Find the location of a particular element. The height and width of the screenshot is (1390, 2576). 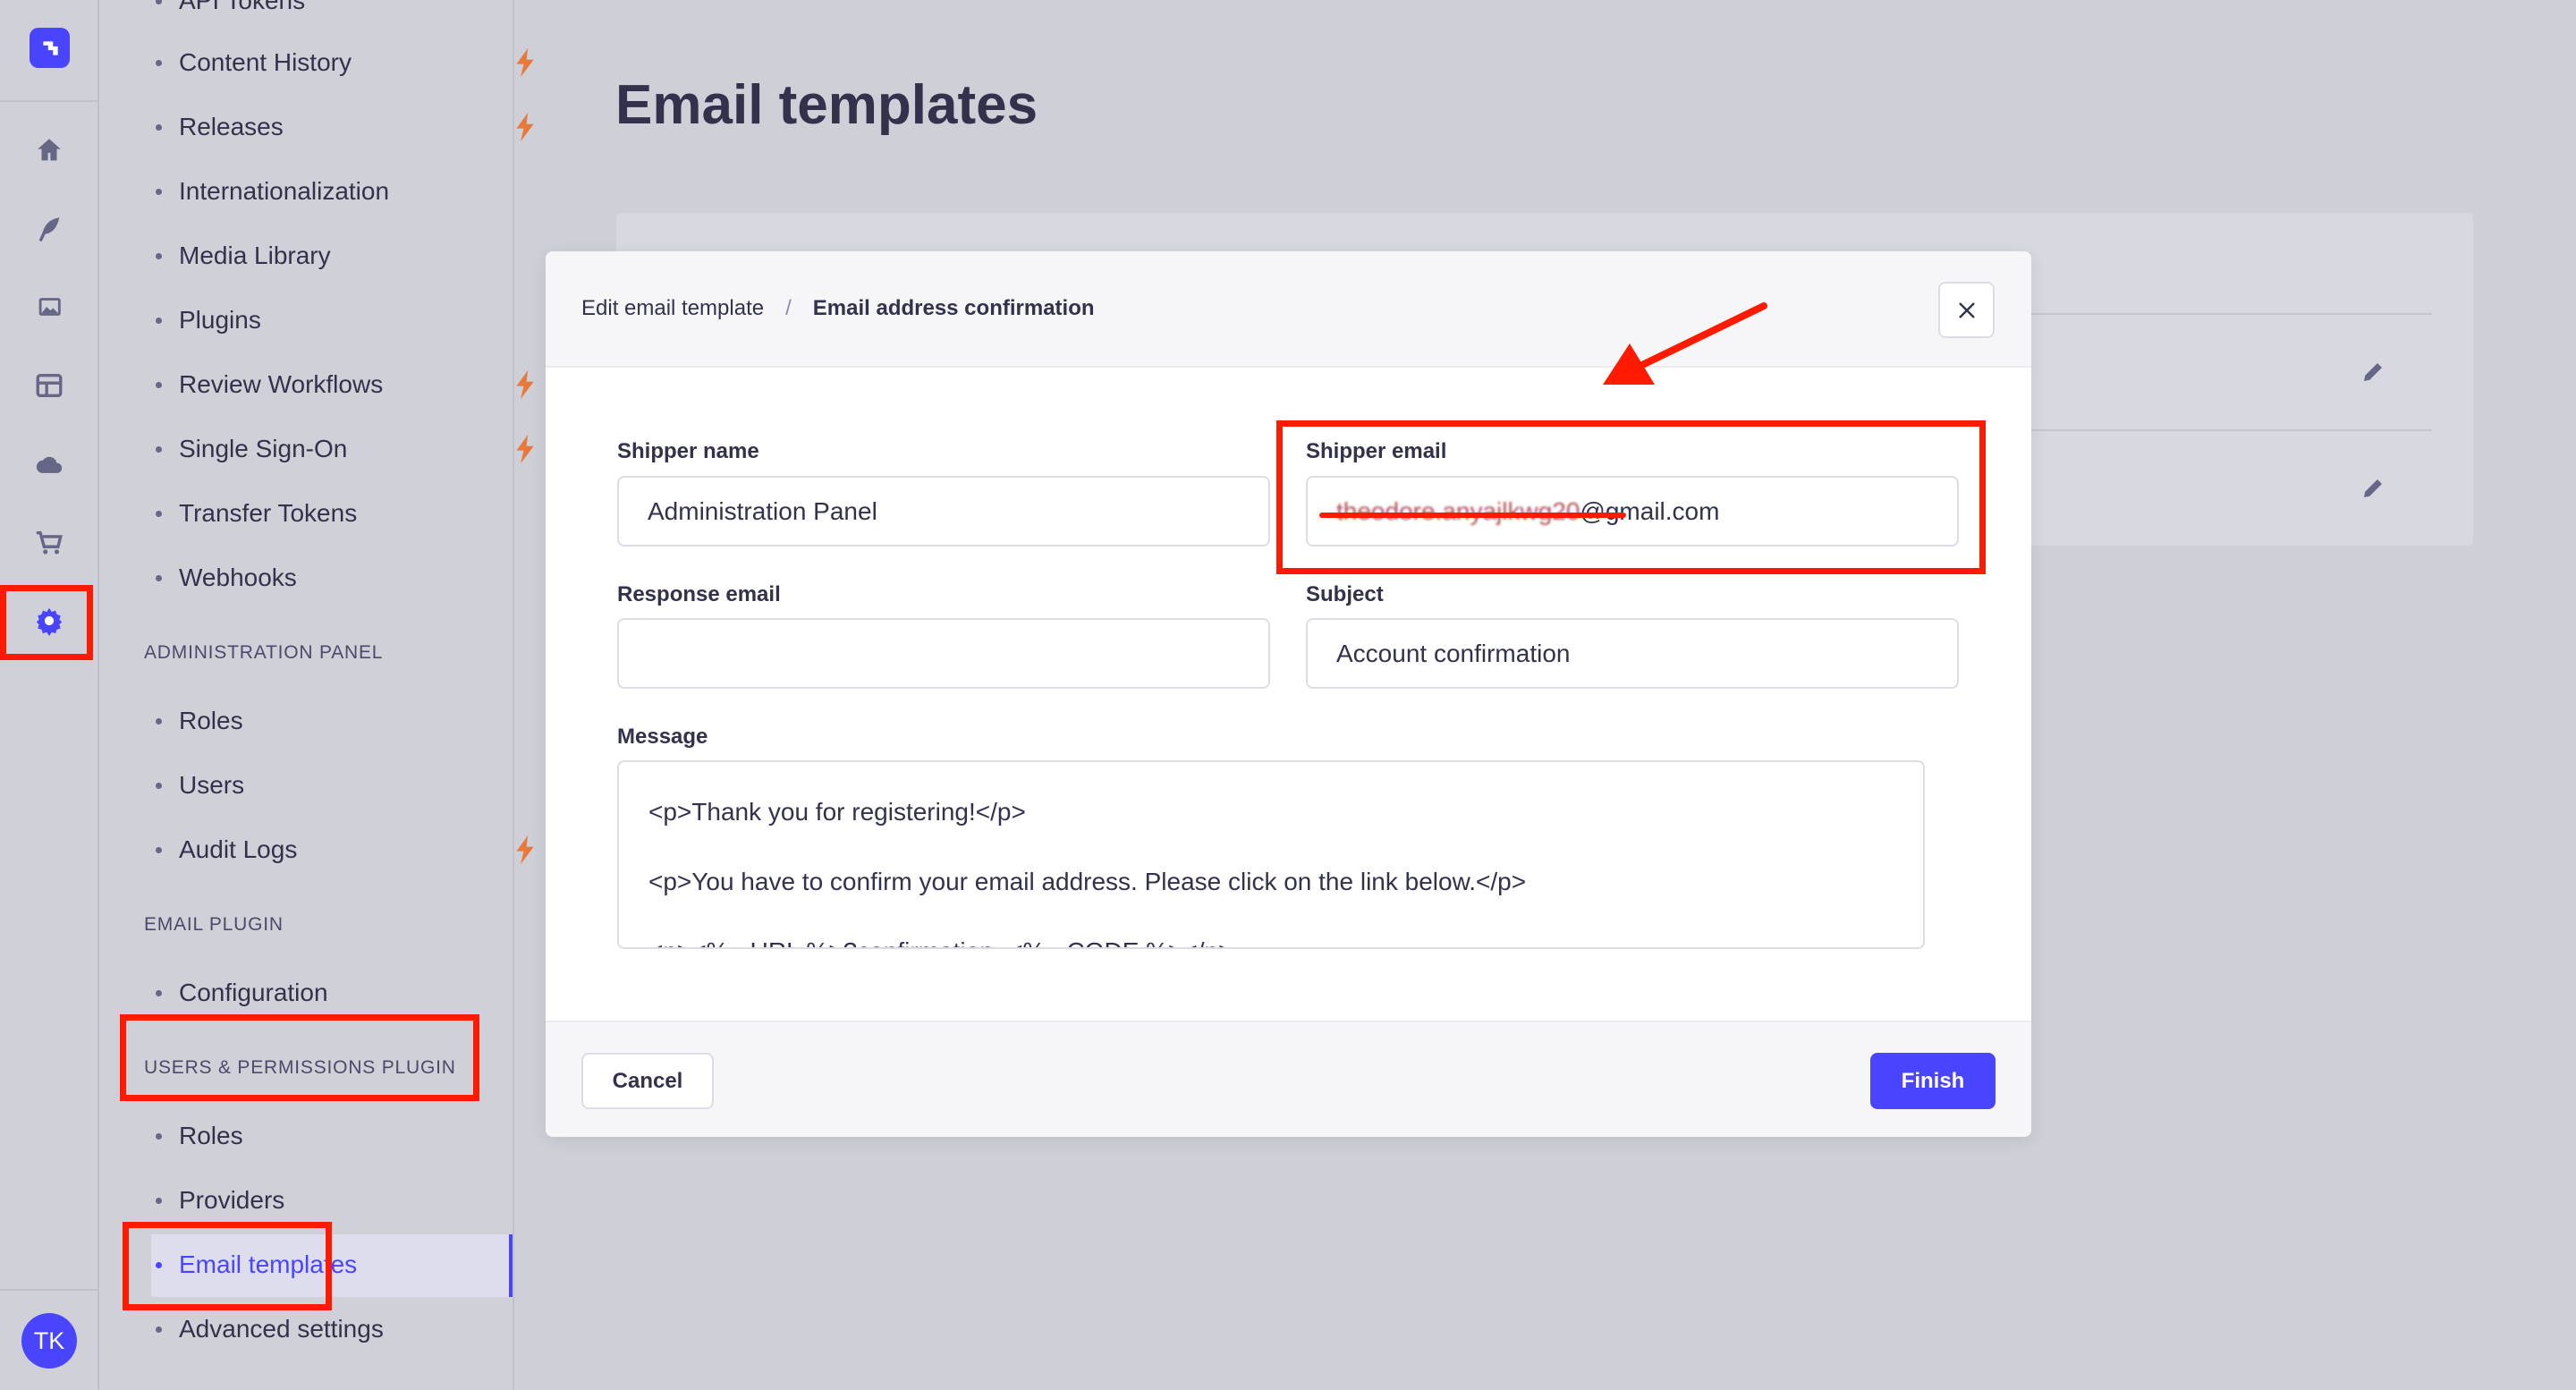

sidebar-item-configuration: Configuration is located at coordinates (370, 992).